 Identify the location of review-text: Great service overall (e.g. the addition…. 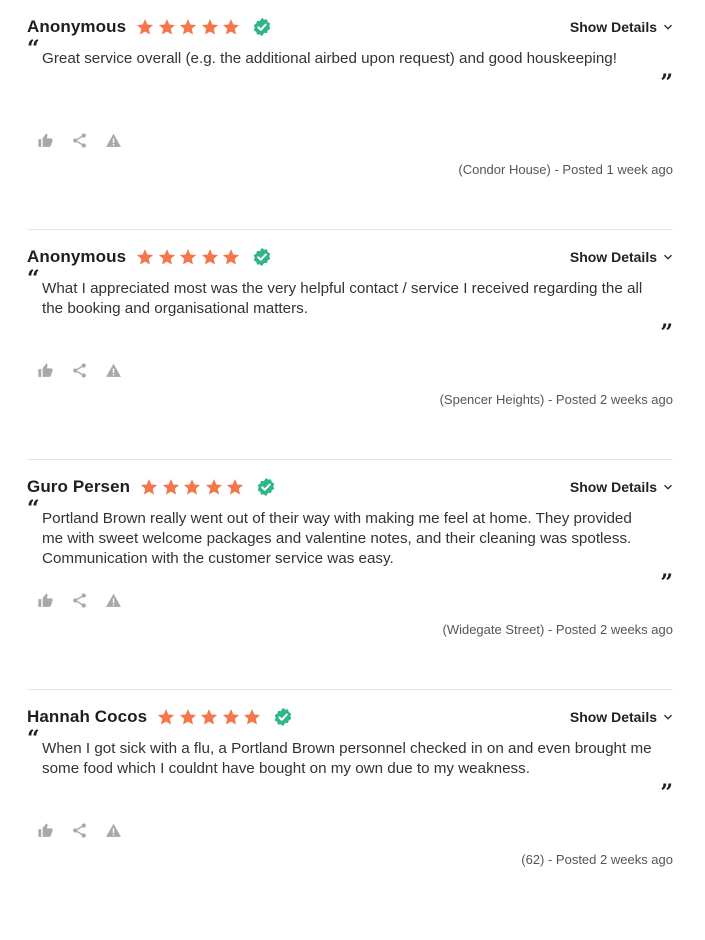
(329, 58).